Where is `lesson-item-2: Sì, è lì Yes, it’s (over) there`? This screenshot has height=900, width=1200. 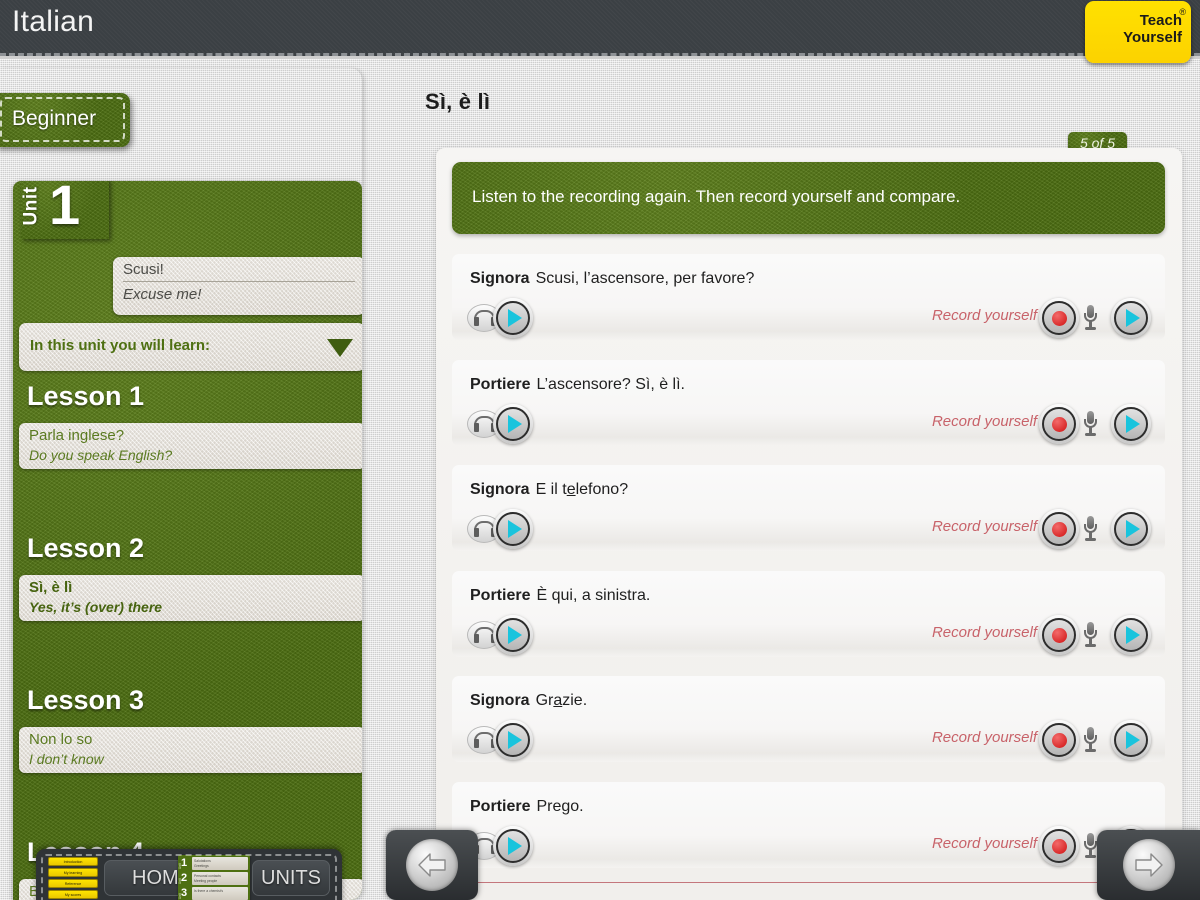
lesson-item-2: Sì, è lì Yes, it’s (over) there is located at coordinates (190, 598).